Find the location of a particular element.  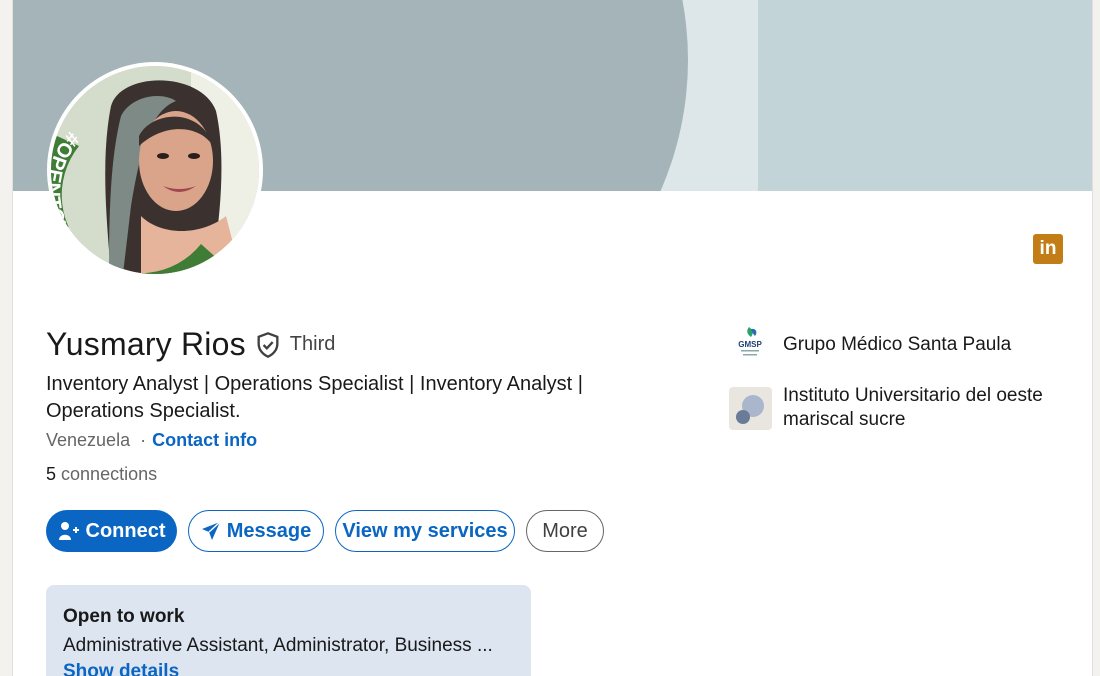

connections-label: connections is located at coordinates (109, 474).